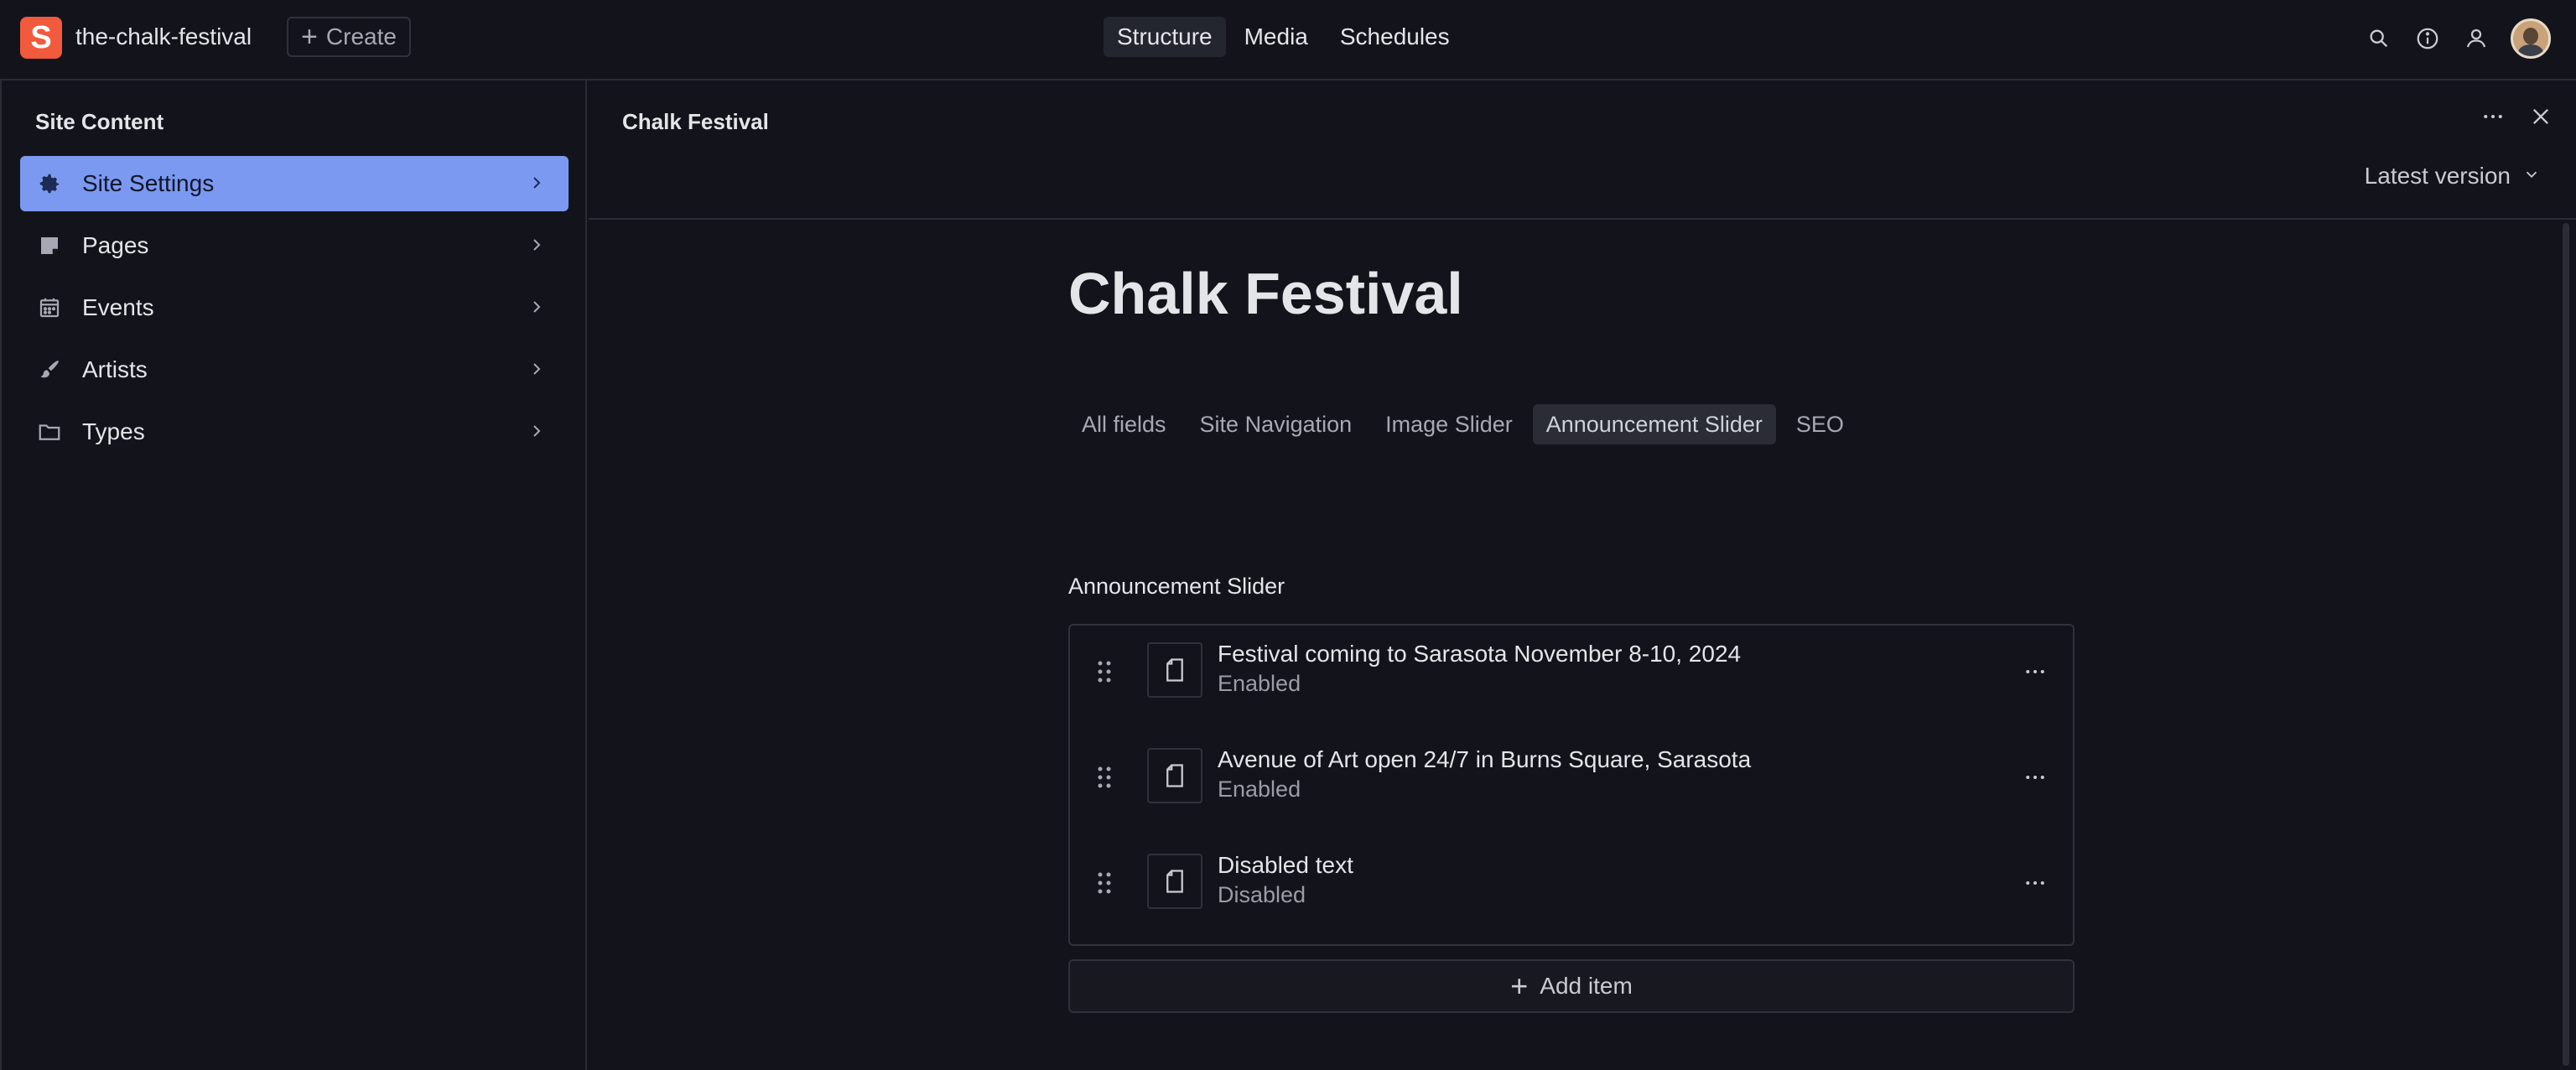 This screenshot has height=1070, width=2576. What do you see at coordinates (1820, 424) in the screenshot?
I see `tab-seo: SEO` at bounding box center [1820, 424].